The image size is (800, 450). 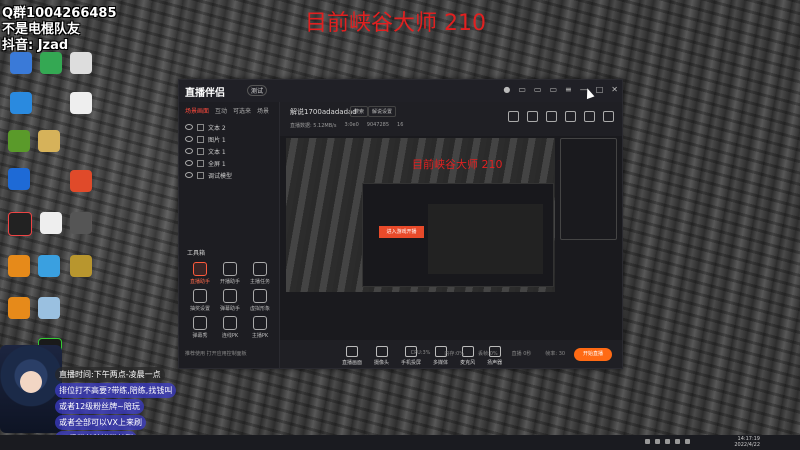 I want to click on tool-danmaku-assistant: 弹幕助手, so click(x=230, y=300).